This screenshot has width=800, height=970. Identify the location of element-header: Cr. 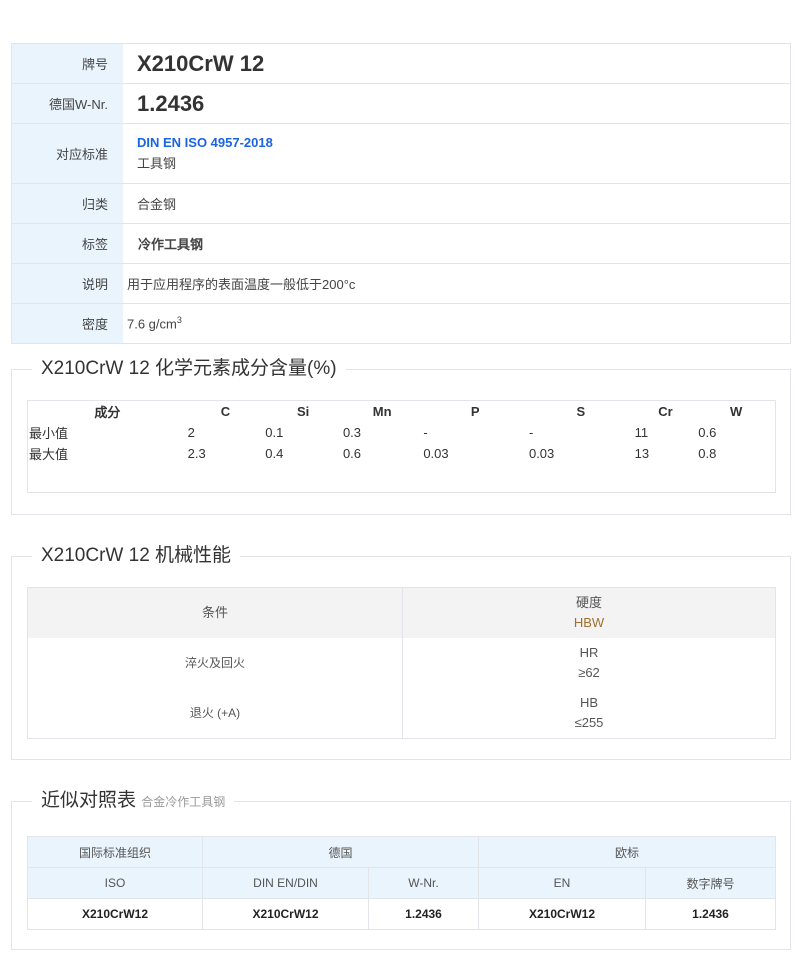
(665, 411).